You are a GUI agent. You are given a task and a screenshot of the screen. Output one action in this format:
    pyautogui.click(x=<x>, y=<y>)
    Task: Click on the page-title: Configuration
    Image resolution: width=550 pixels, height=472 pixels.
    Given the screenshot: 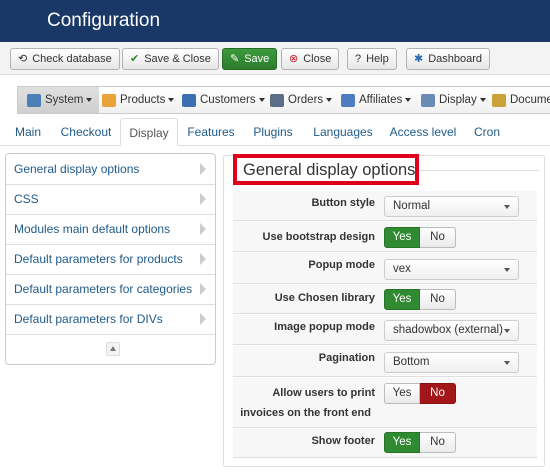 What is the action you would take?
    pyautogui.click(x=104, y=20)
    